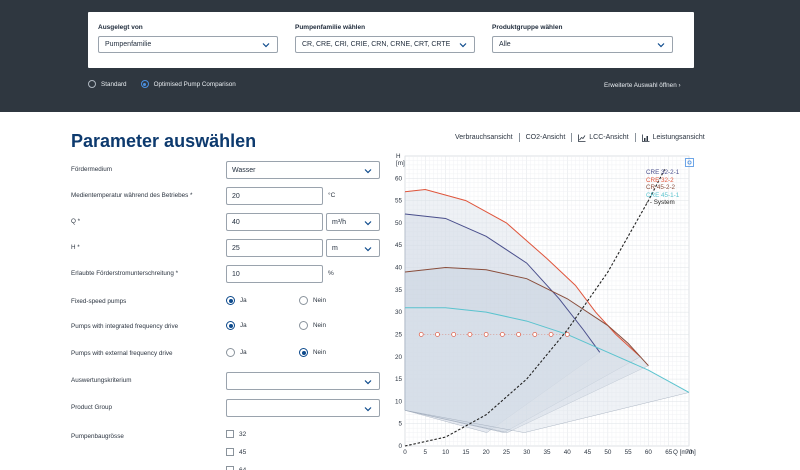 The width and height of the screenshot is (800, 470). I want to click on foerdermedium-select: Wasser, so click(303, 170).